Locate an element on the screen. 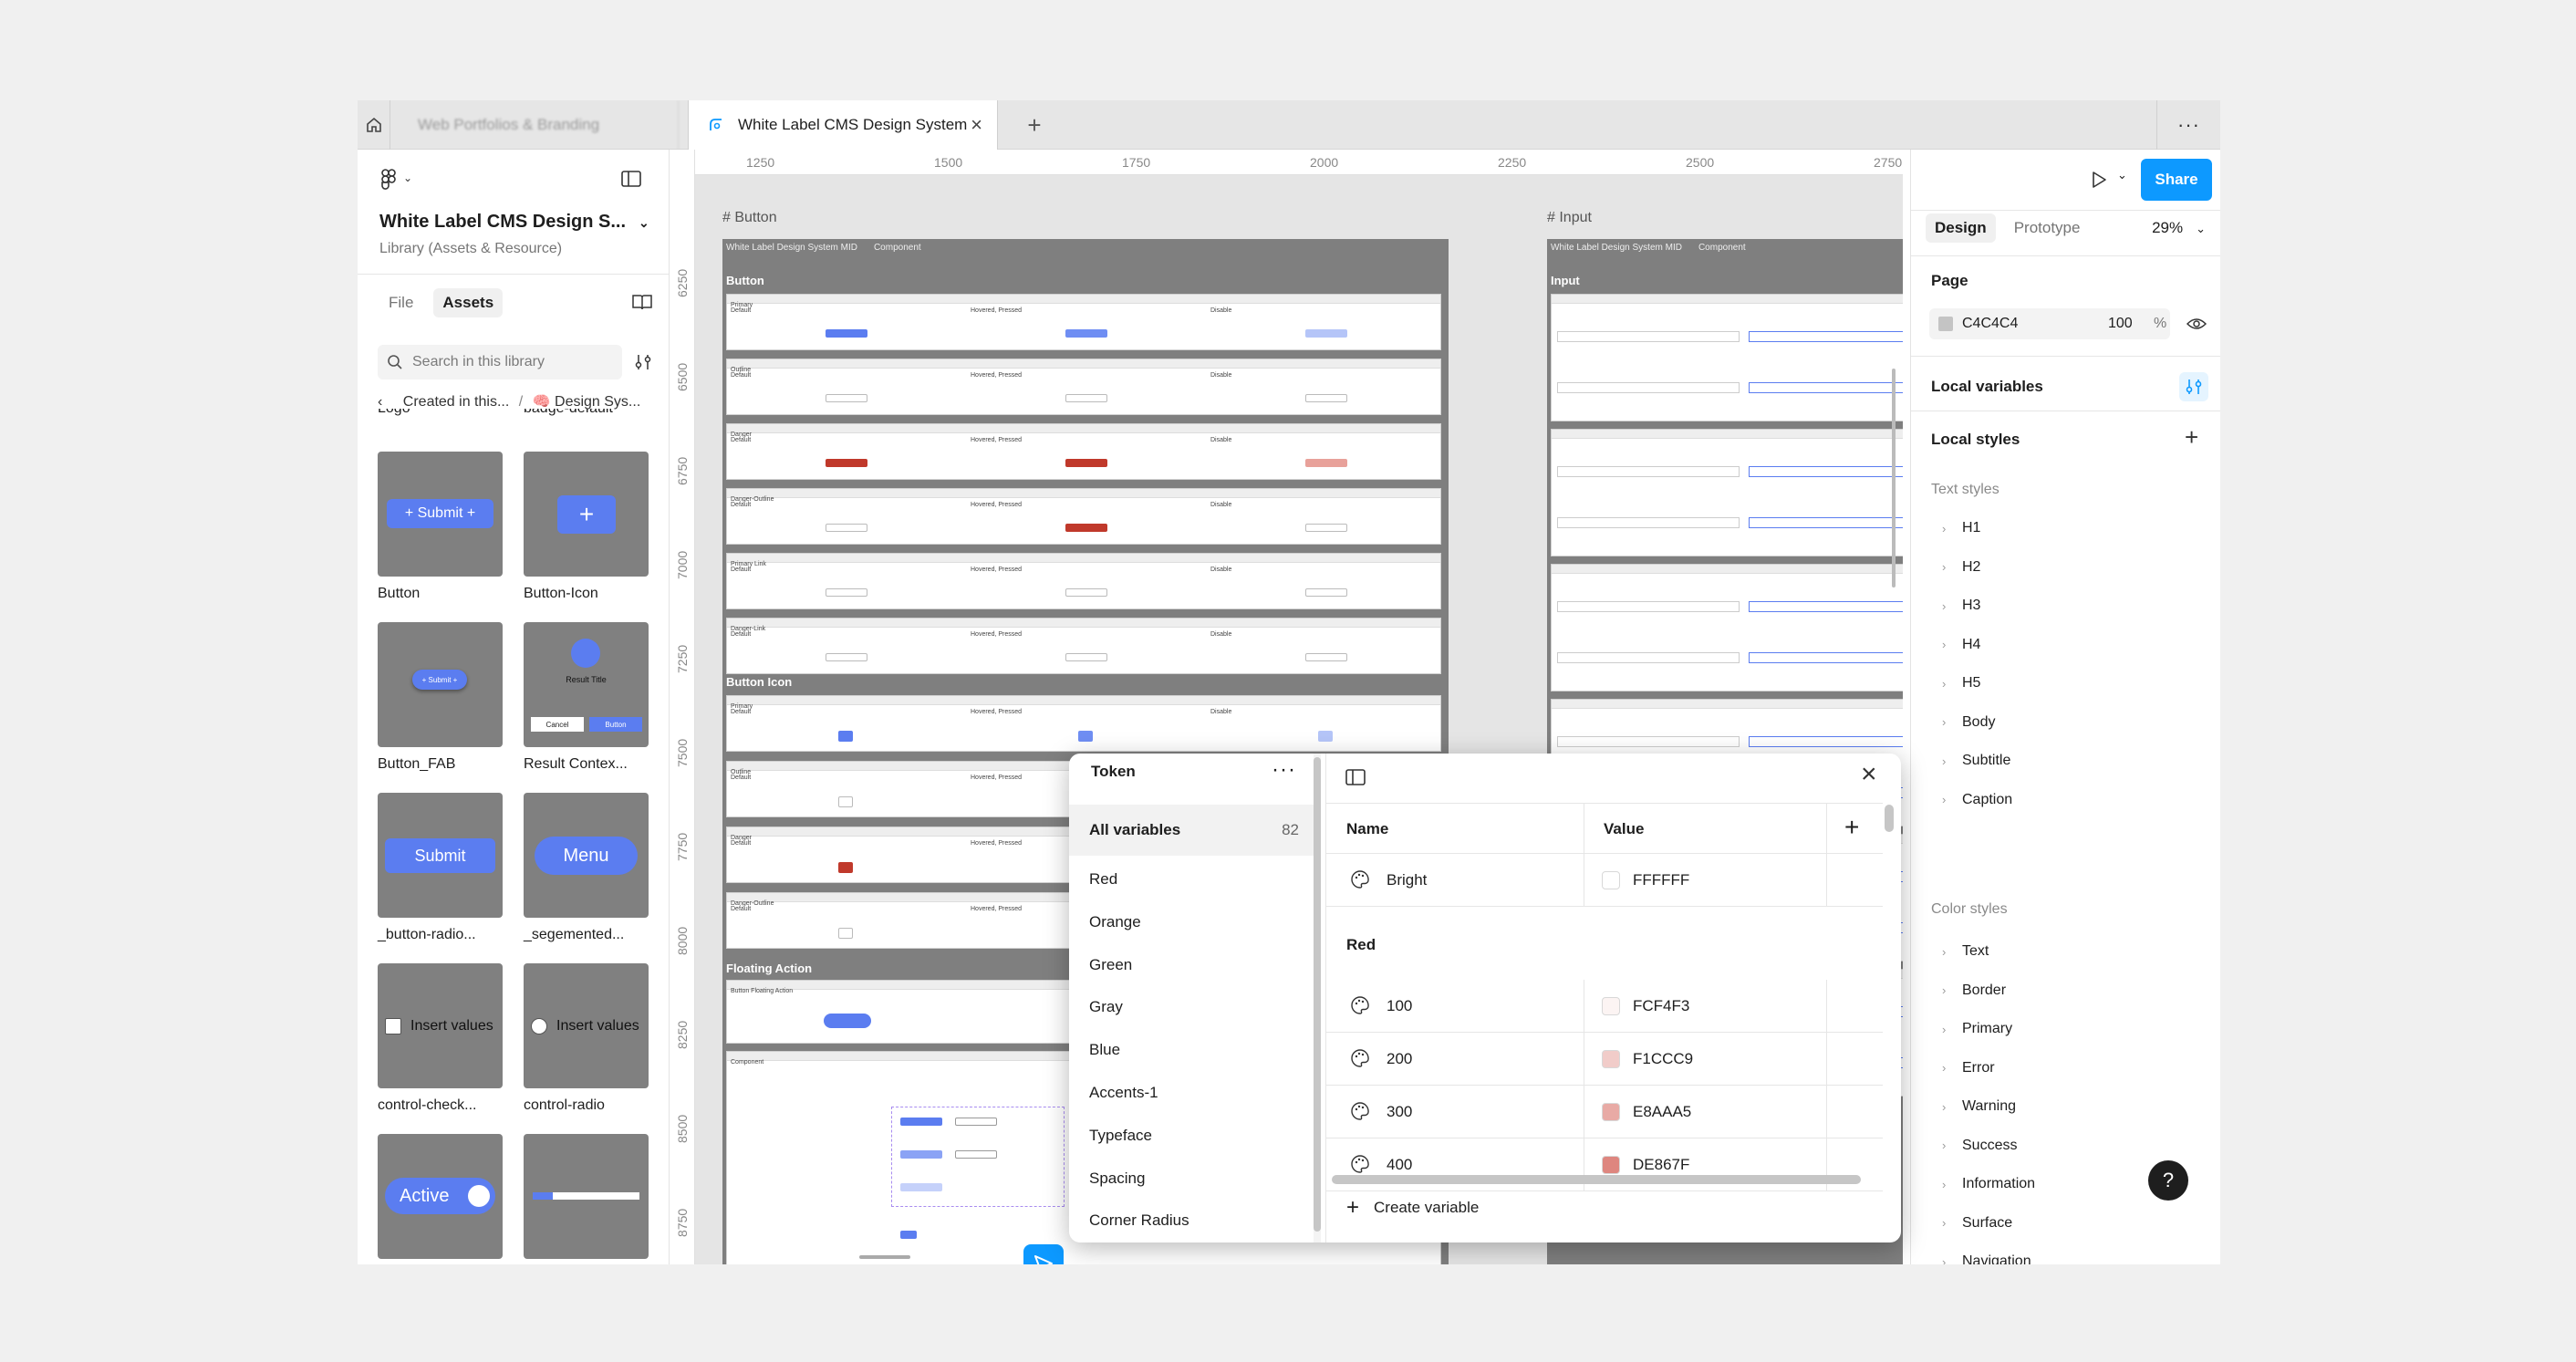  variable-name: 100 is located at coordinates (1399, 1006).